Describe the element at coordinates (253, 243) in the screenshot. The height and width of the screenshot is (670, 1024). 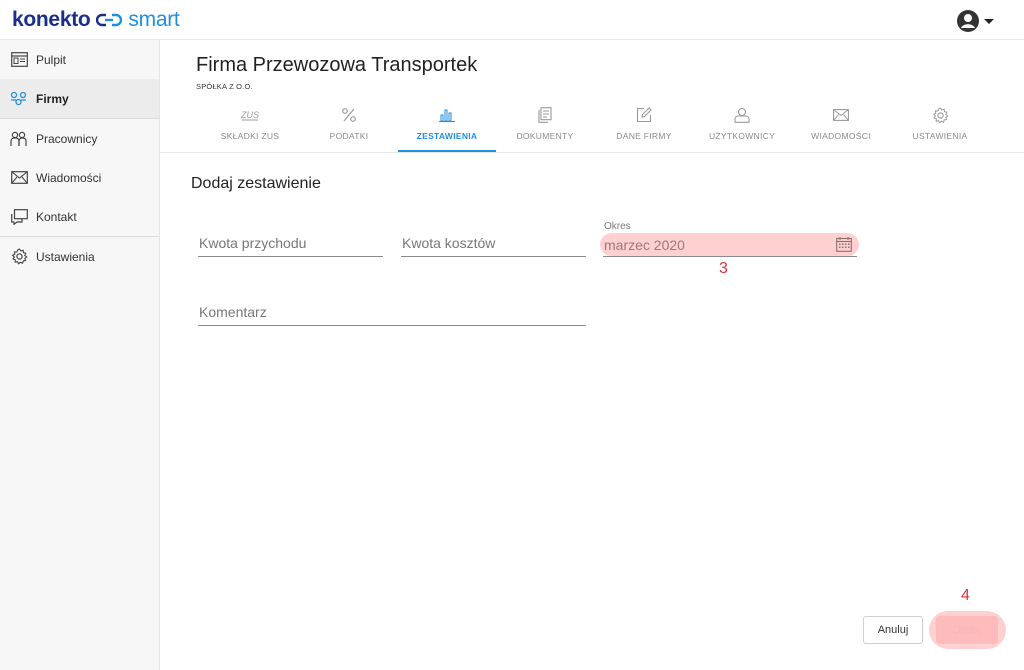
I see `income-amount-placeholder: Kwota przychodu` at that location.